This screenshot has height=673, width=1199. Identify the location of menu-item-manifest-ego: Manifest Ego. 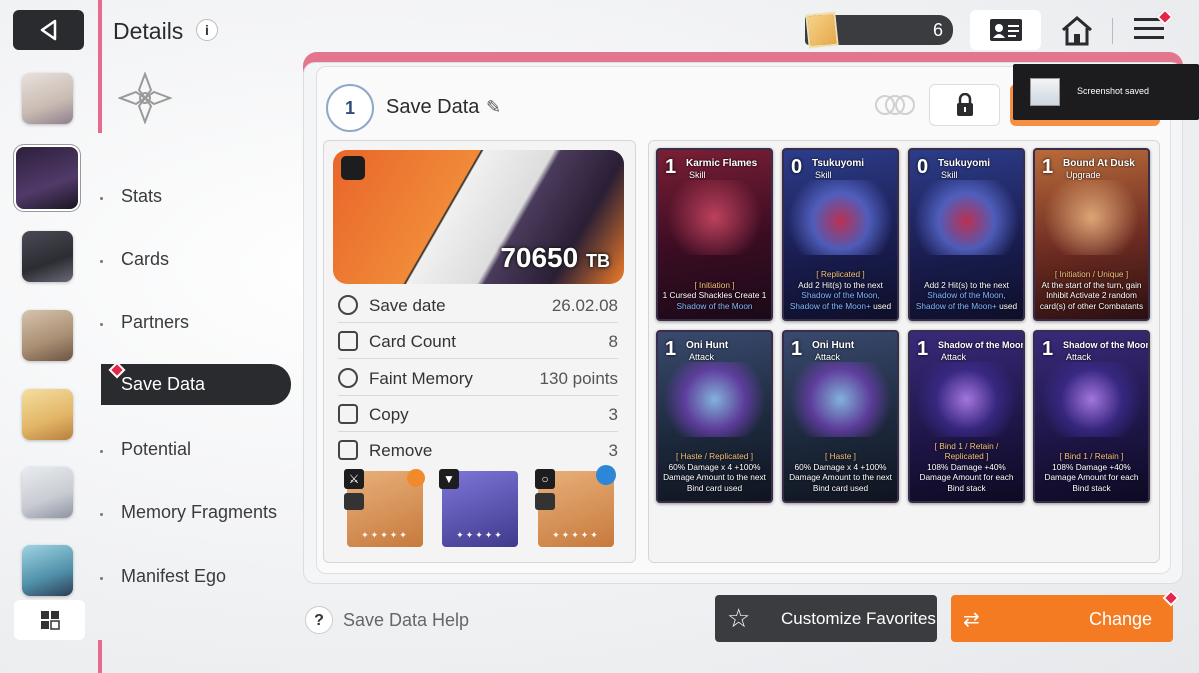
(173, 576).